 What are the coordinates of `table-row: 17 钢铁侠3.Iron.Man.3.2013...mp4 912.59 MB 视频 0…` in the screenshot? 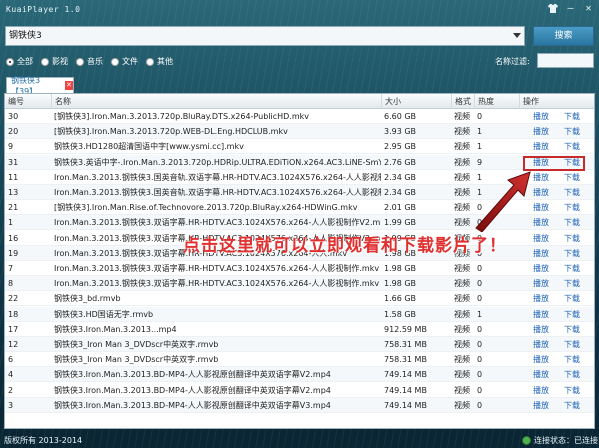 It's located at (299, 329).